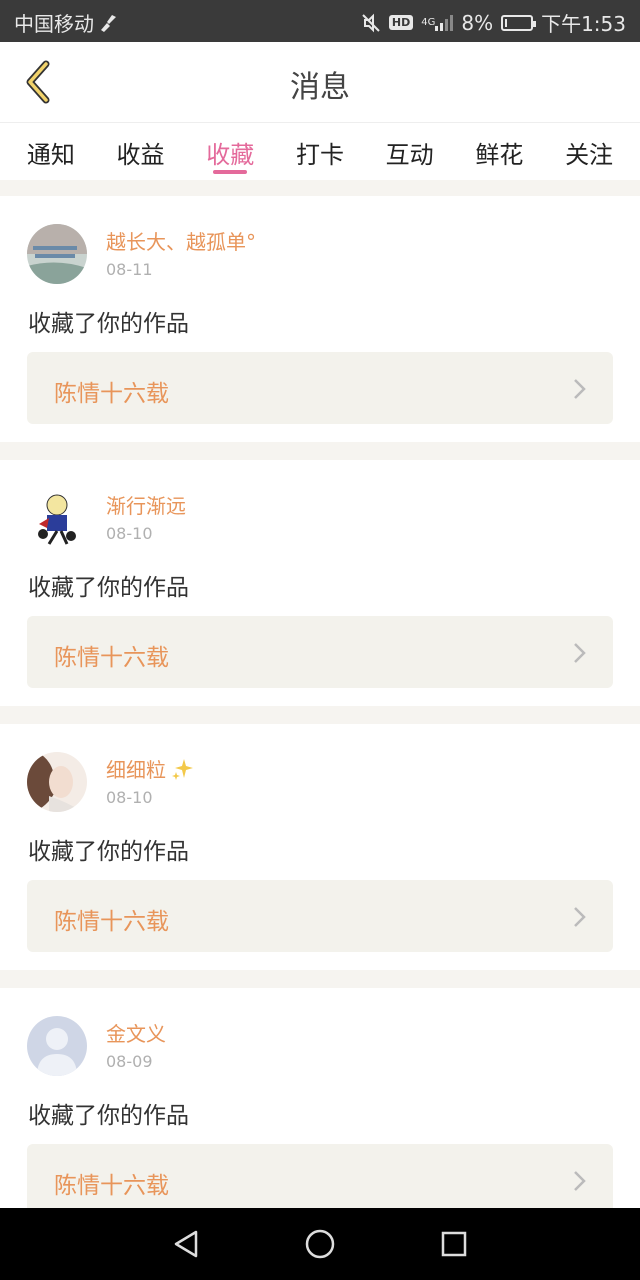 This screenshot has width=640, height=1280. I want to click on battery-icon, so click(519, 22).